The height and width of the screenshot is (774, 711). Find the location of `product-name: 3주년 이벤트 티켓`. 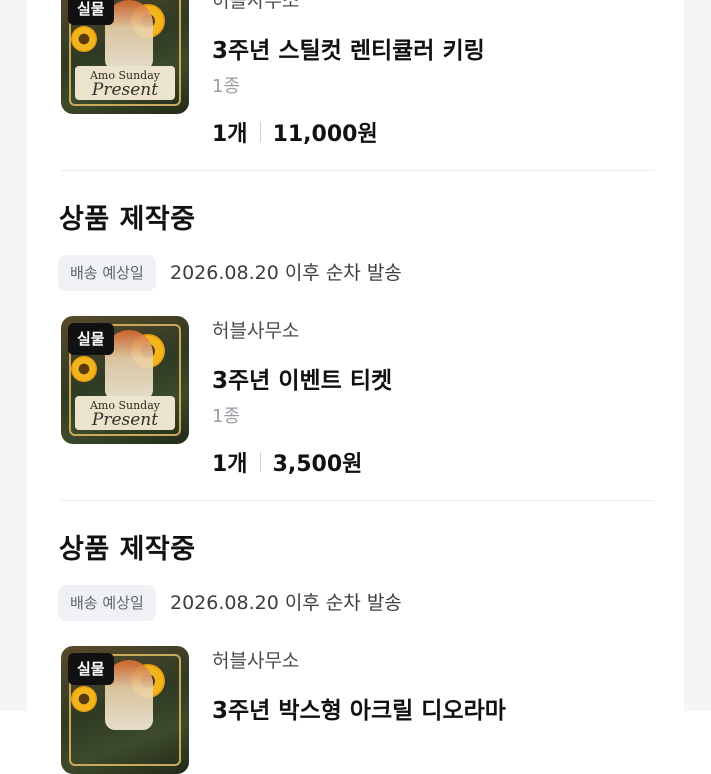

product-name: 3주년 이벤트 티켓 is located at coordinates (302, 378).